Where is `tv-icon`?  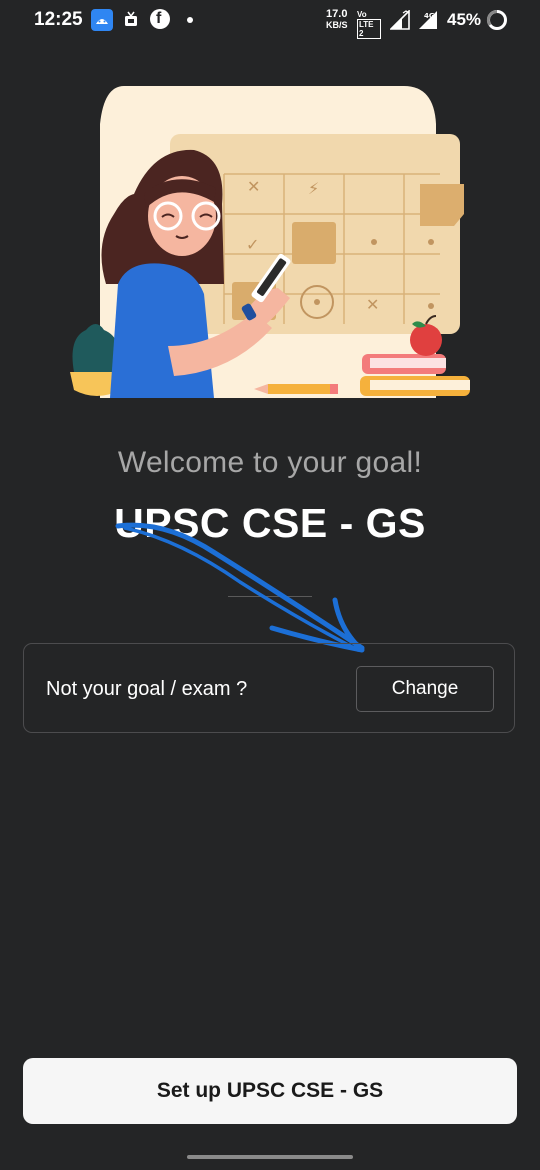 tv-icon is located at coordinates (131, 21).